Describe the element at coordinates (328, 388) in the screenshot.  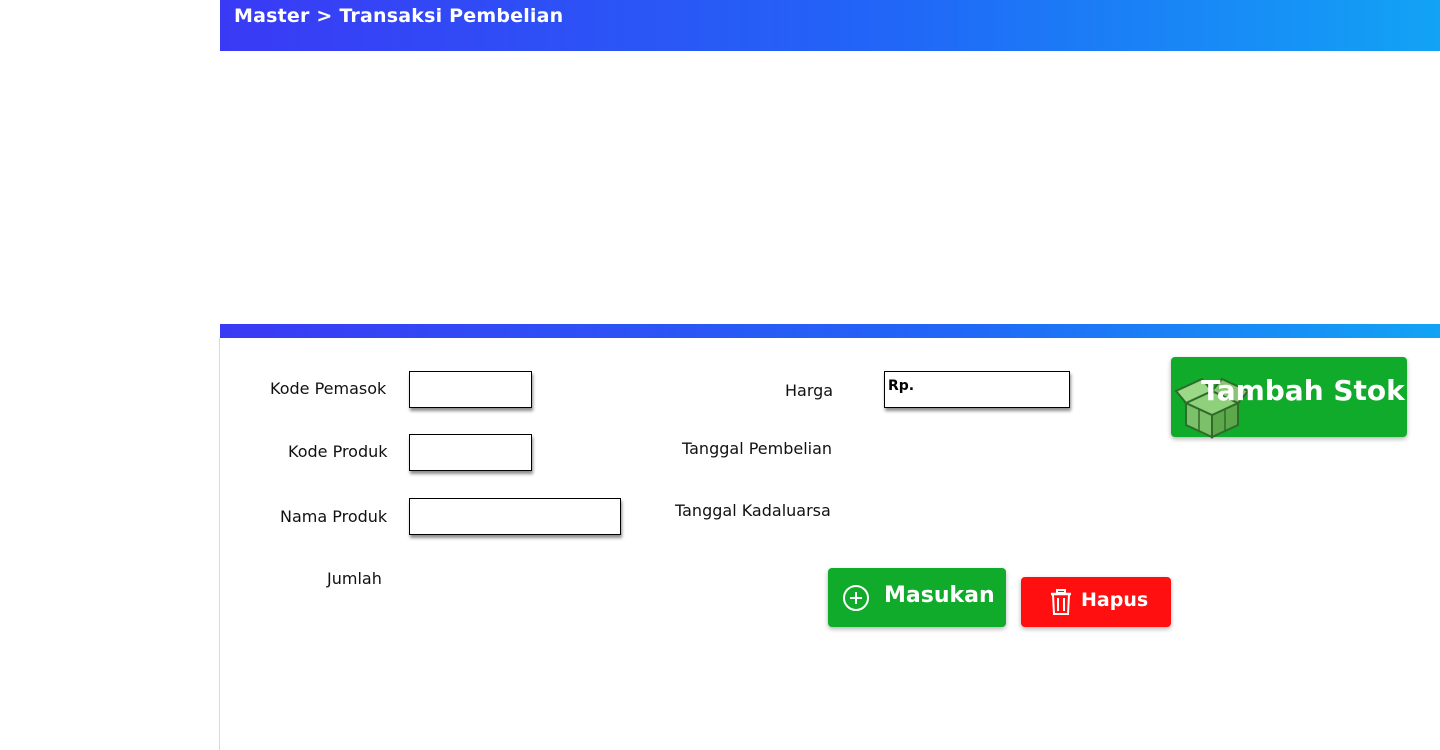
I see `kode-pemasok-label: Kode Pemasok` at that location.